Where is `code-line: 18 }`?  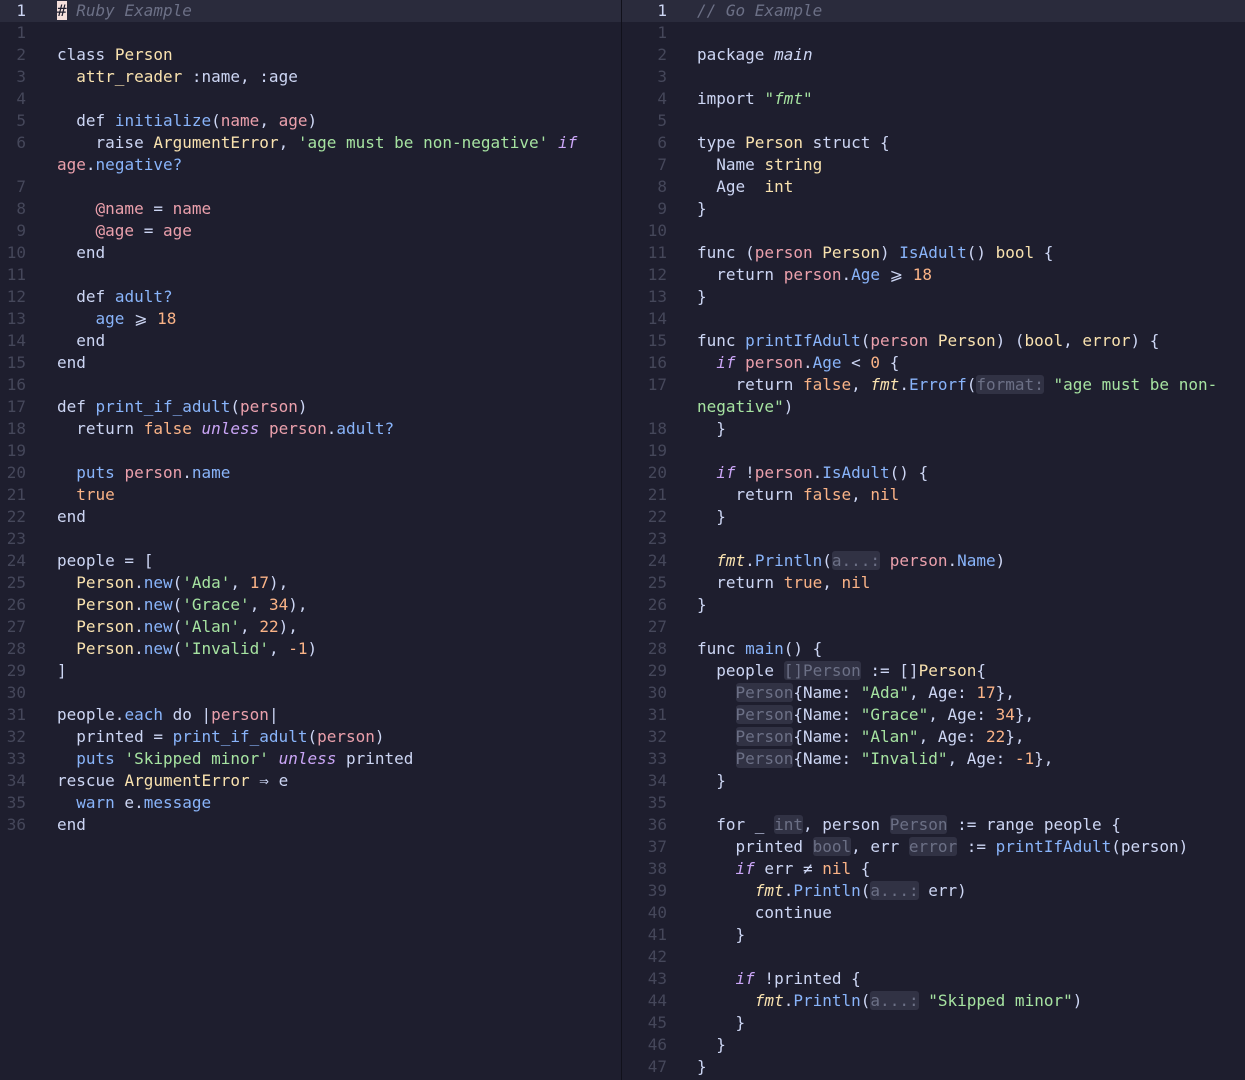 code-line: 18 } is located at coordinates (933, 429).